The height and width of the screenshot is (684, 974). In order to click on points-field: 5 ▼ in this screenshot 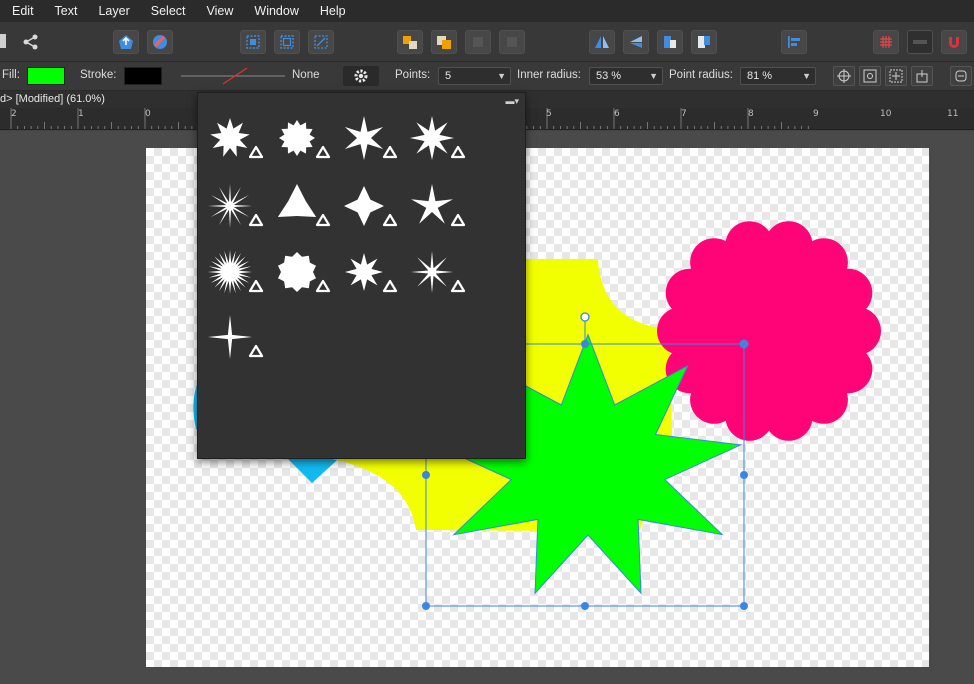, I will do `click(474, 76)`.